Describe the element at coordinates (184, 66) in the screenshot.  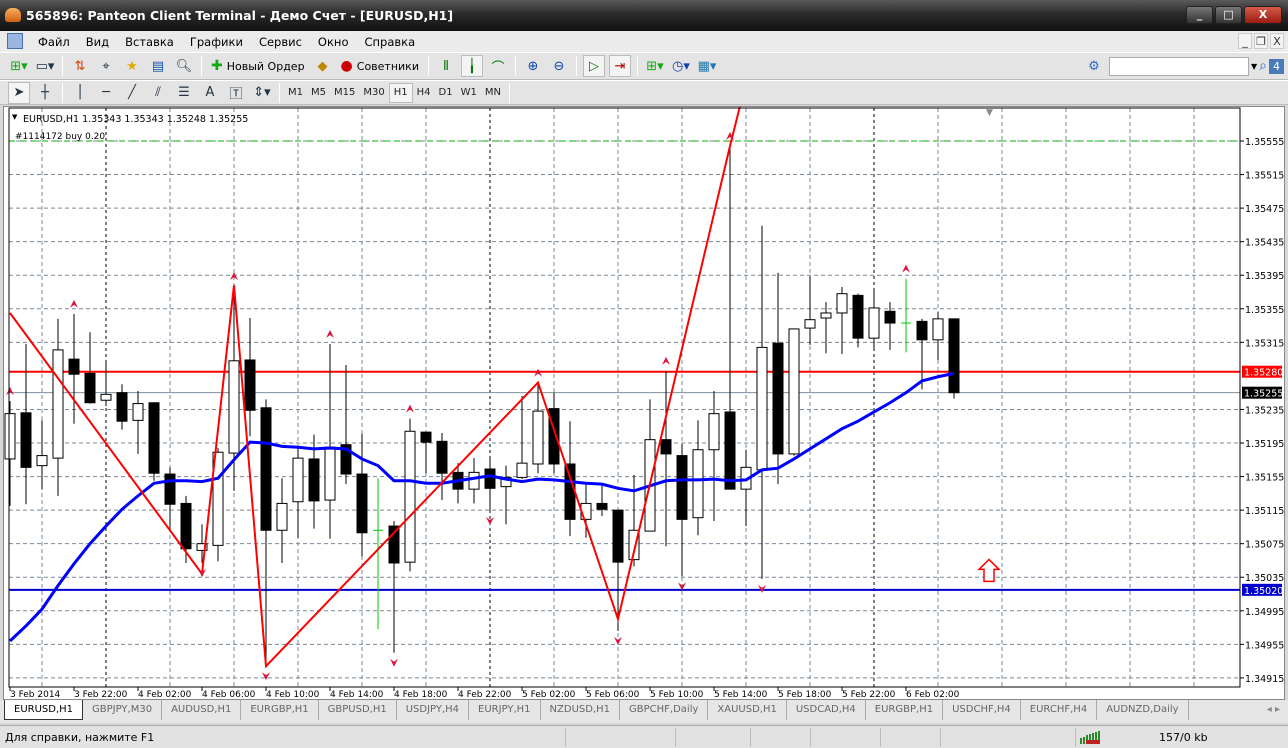
I see `strategy-tester-icon: 🔍︎` at that location.